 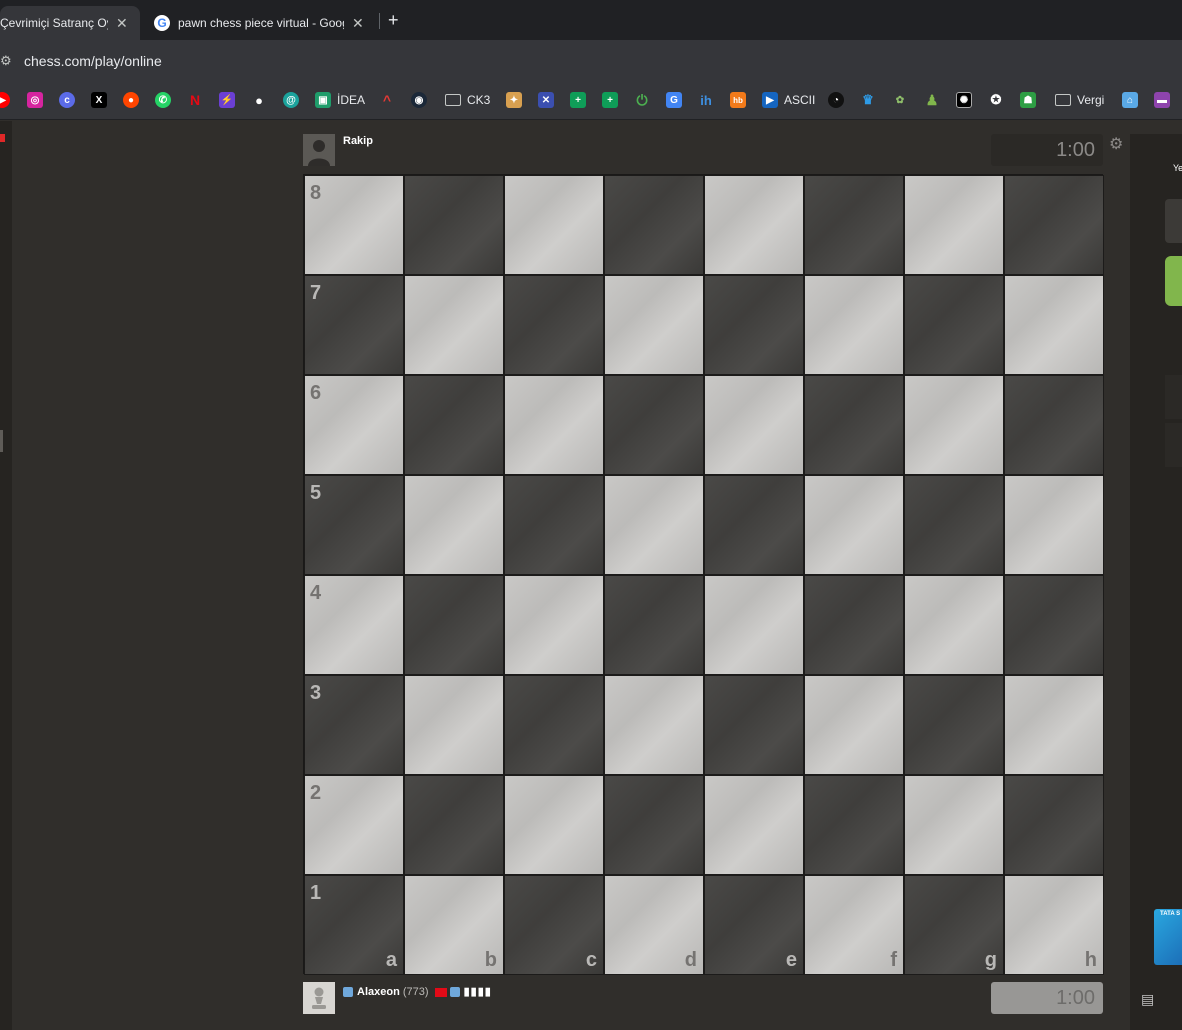 I want to click on time-control-select, so click(x=1173, y=221).